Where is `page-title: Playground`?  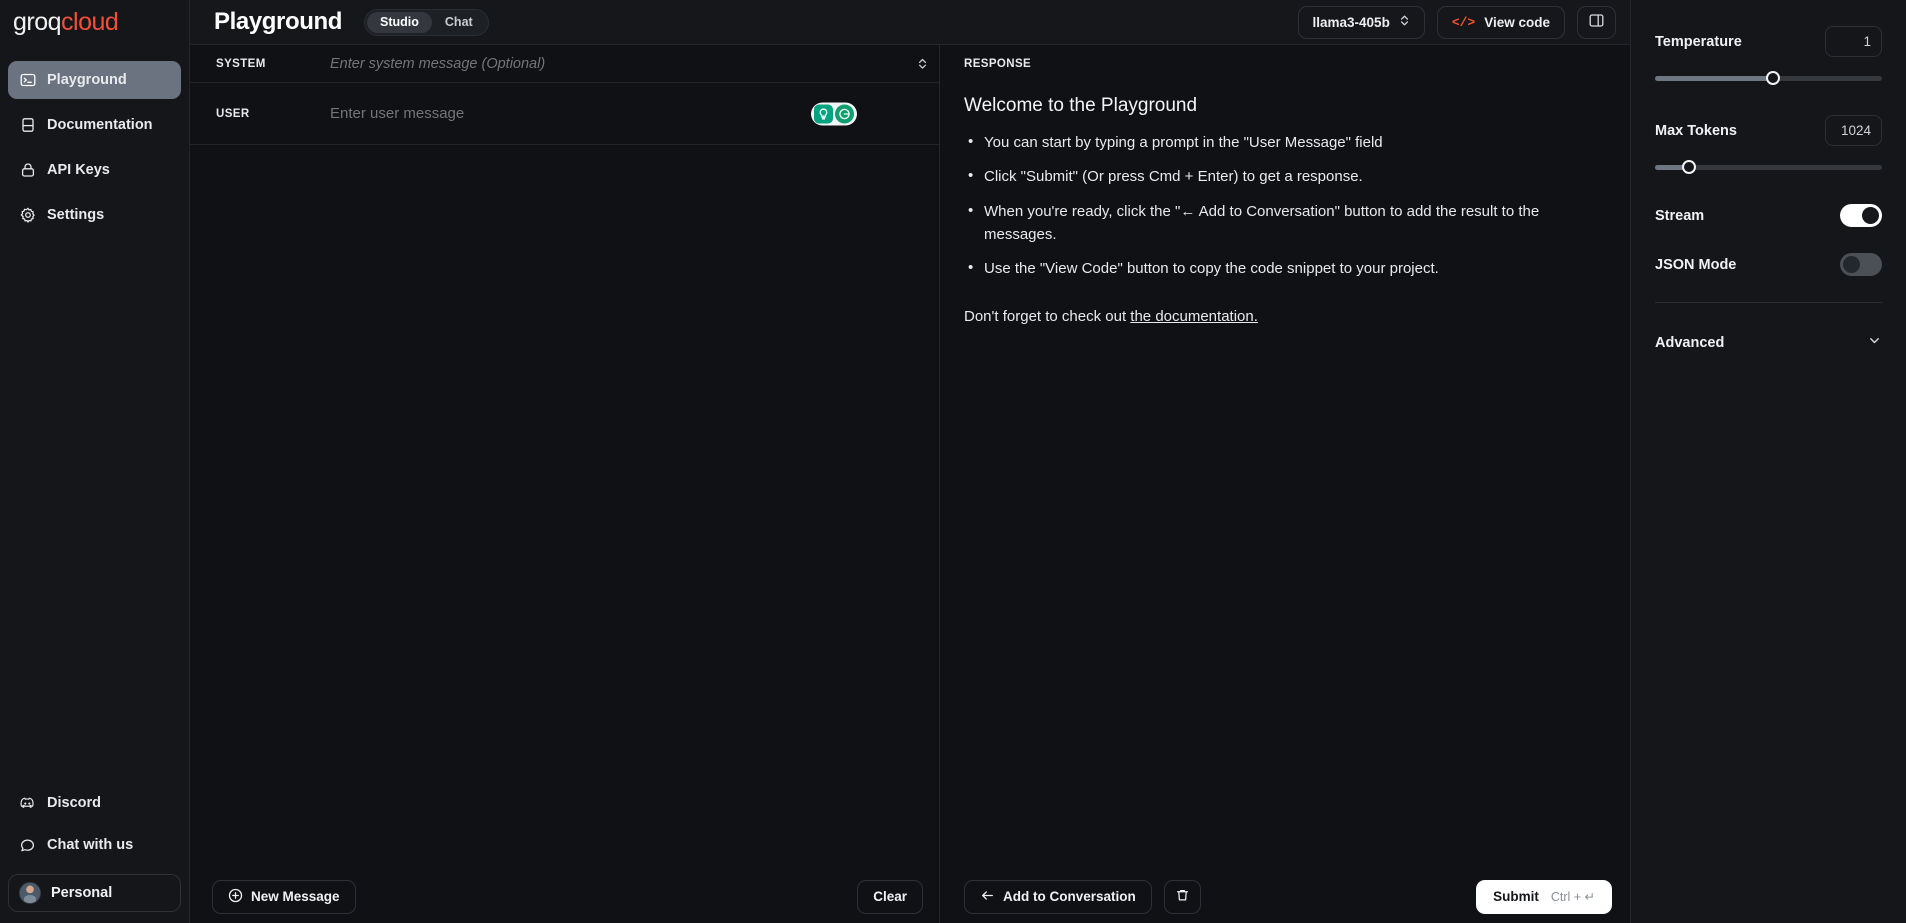 page-title: Playground is located at coordinates (278, 21).